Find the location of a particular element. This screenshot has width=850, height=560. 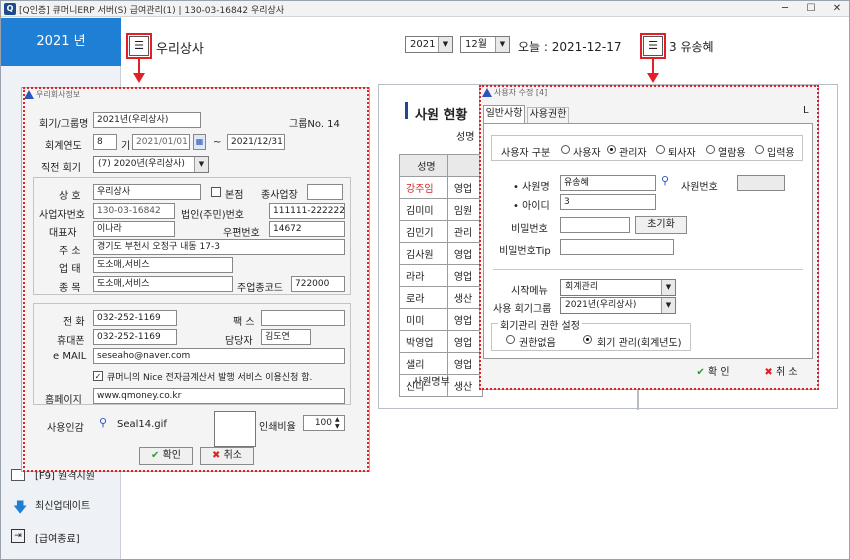

password-field is located at coordinates (595, 225).